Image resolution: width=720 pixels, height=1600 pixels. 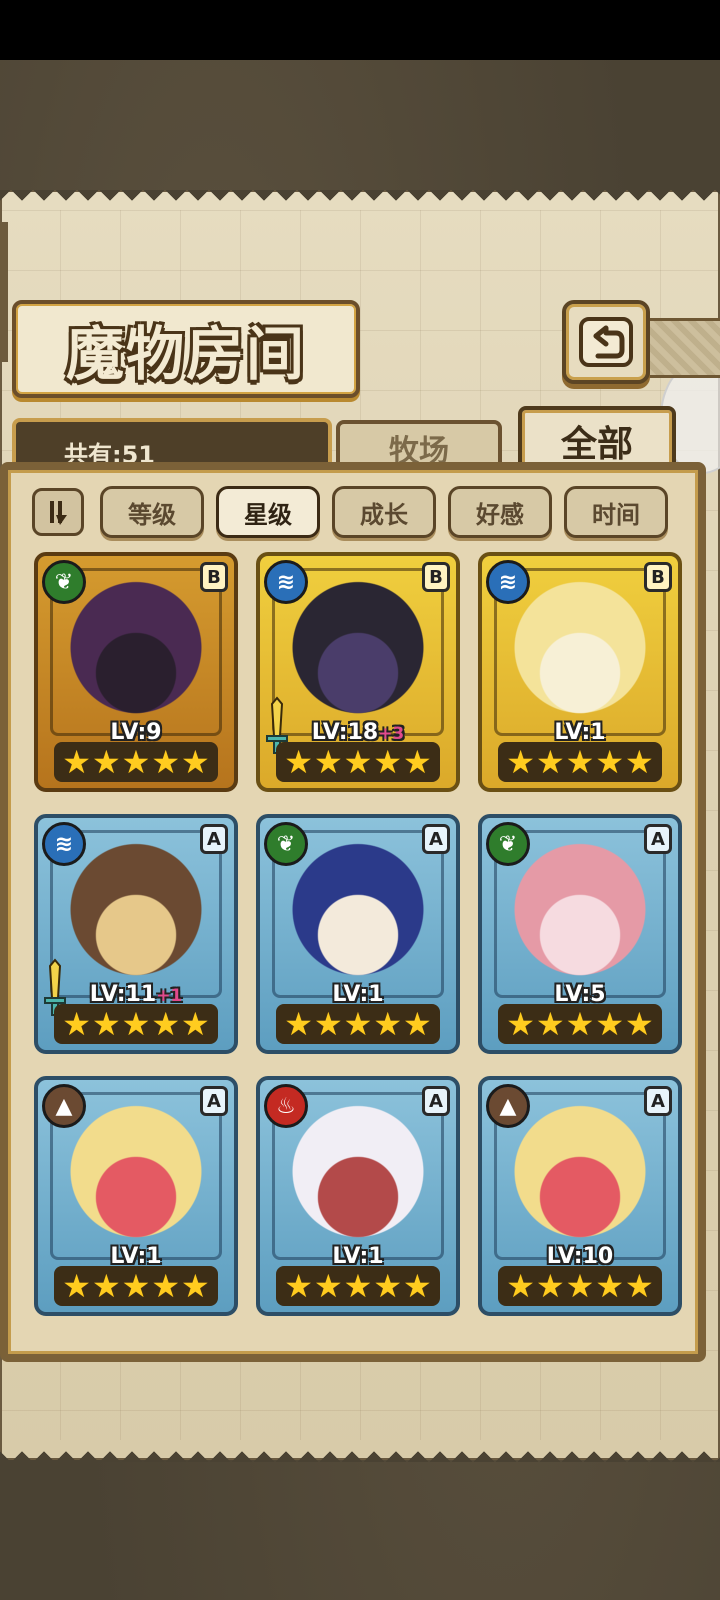 What do you see at coordinates (384, 512) in the screenshot?
I see `sort-by-growth: 成长` at bounding box center [384, 512].